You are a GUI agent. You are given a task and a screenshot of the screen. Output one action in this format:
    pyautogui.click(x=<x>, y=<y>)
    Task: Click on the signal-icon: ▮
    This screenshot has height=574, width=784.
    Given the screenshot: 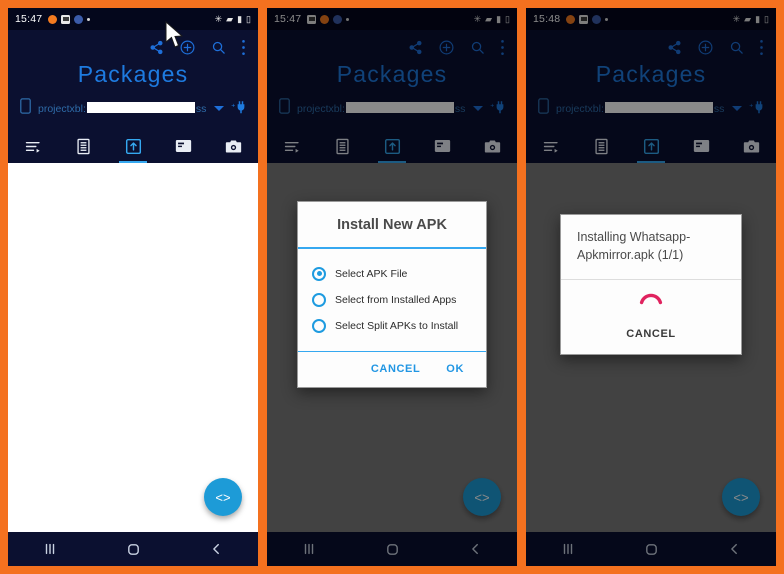 What is the action you would take?
    pyautogui.click(x=240, y=18)
    